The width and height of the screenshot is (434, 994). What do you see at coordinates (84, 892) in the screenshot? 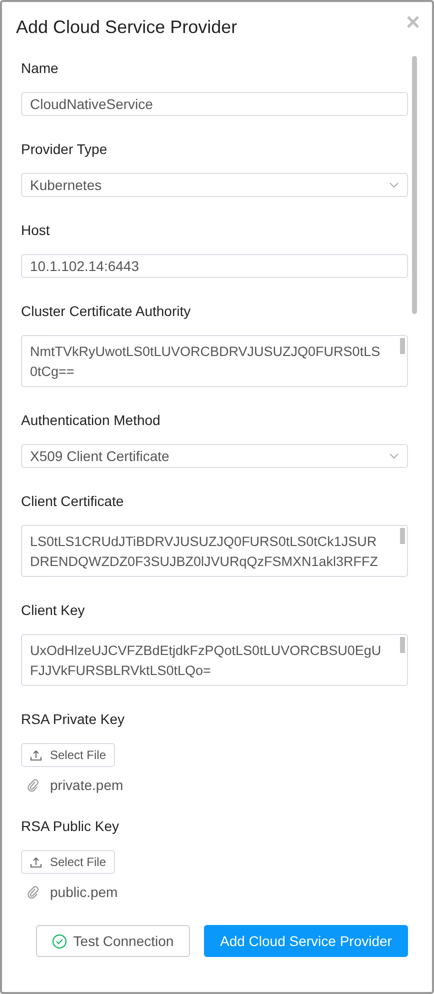
I see `file-name: public.pem` at bounding box center [84, 892].